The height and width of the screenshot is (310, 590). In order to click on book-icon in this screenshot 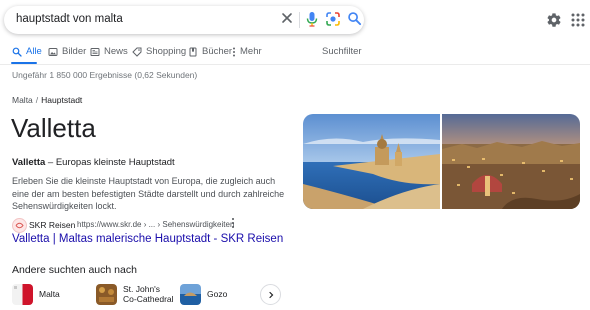, I will do `click(193, 51)`.